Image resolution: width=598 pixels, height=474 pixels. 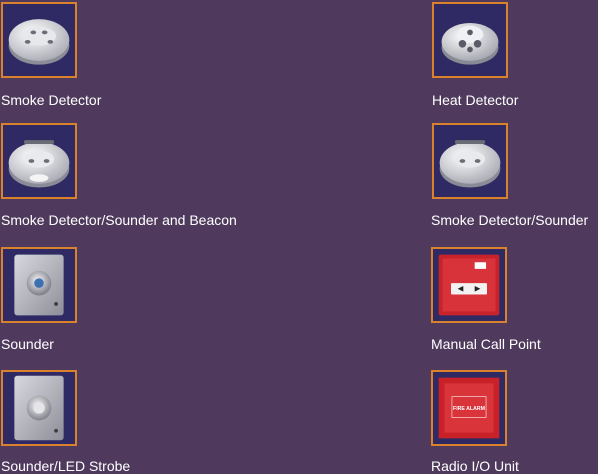 What do you see at coordinates (469, 285) in the screenshot?
I see `manual-call-point-icon` at bounding box center [469, 285].